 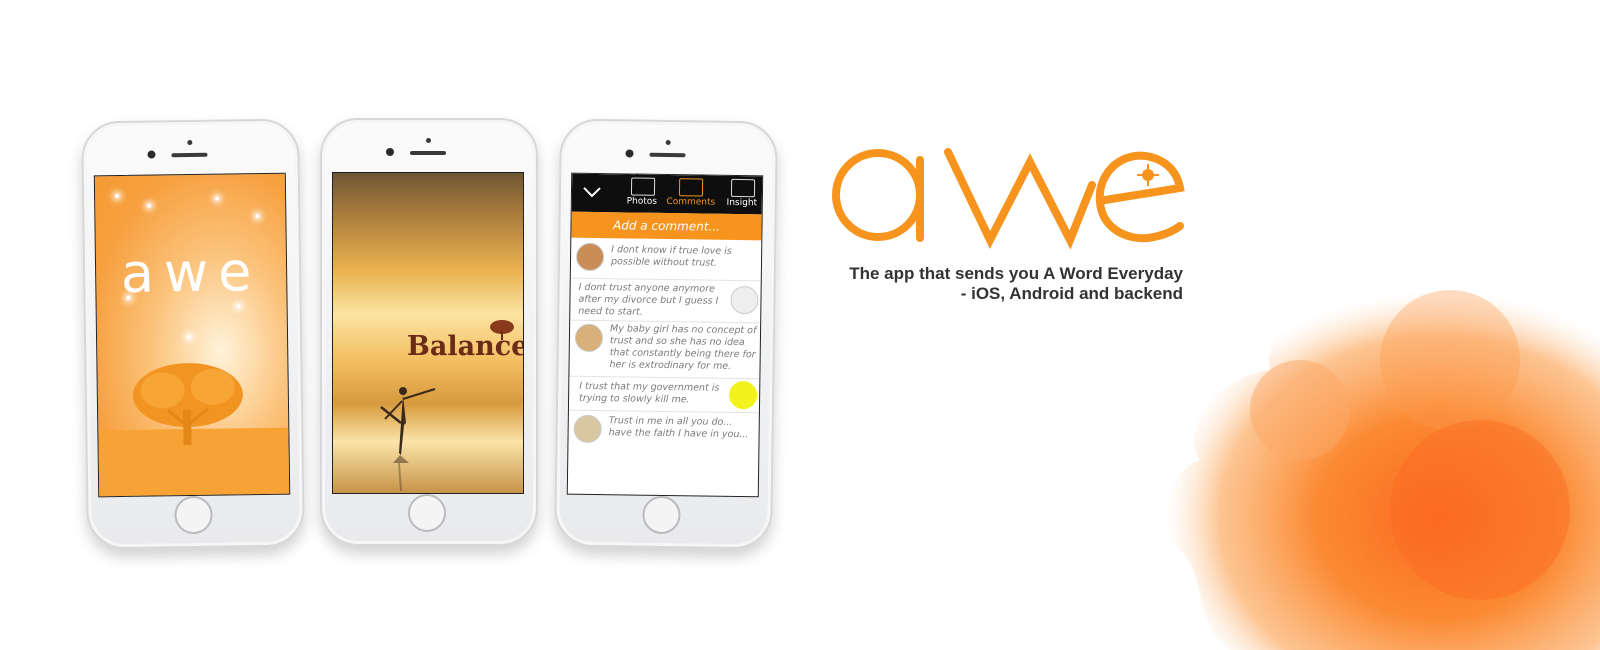 I want to click on phone-mockup-word: Balance, so click(x=429, y=332).